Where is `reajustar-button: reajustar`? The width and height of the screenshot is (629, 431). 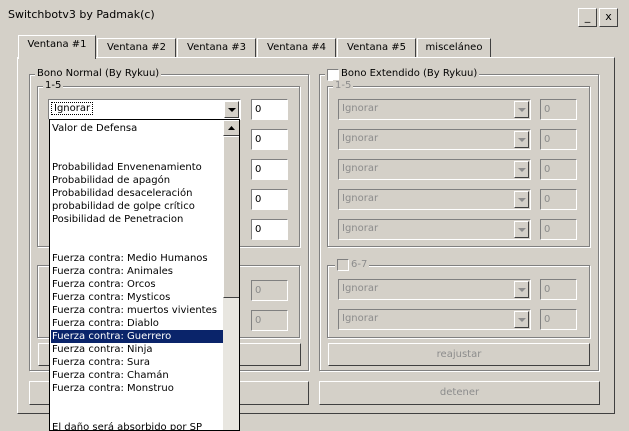 reajustar-button: reajustar is located at coordinates (459, 354).